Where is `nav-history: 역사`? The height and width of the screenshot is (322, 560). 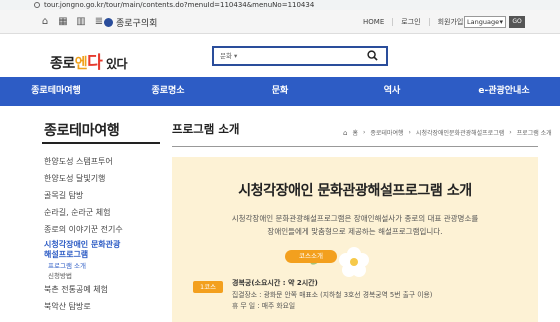 nav-history: 역사 is located at coordinates (392, 91).